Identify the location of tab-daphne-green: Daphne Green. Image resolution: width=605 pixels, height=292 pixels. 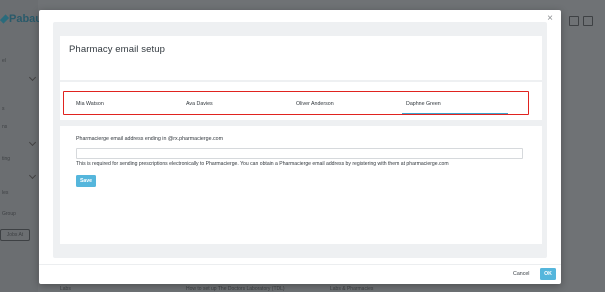
(423, 106).